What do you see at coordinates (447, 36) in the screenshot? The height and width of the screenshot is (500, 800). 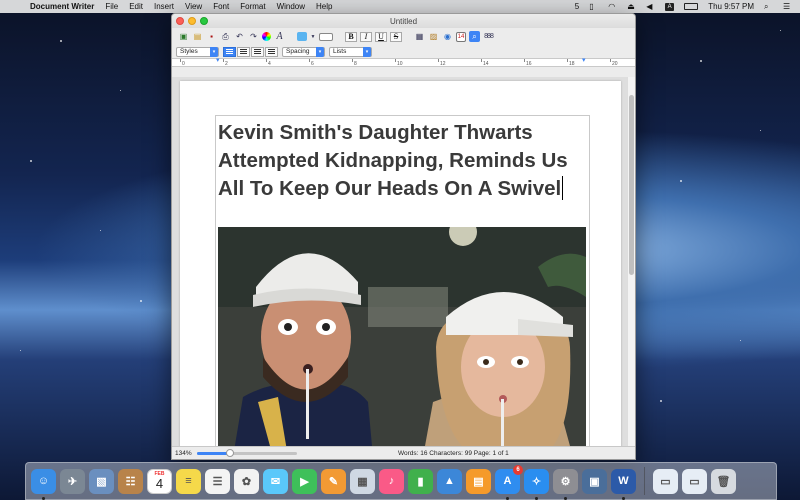 I see `insert-link-icon: ◉` at bounding box center [447, 36].